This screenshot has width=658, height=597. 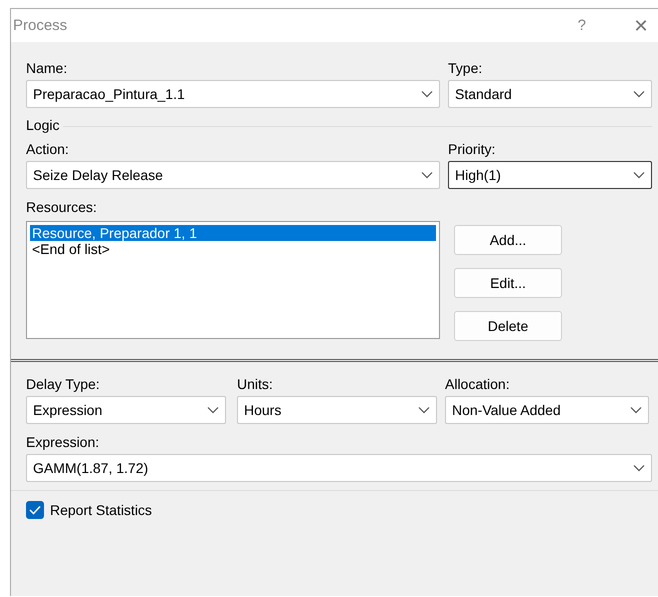 What do you see at coordinates (582, 25) in the screenshot?
I see `help-button: ?` at bounding box center [582, 25].